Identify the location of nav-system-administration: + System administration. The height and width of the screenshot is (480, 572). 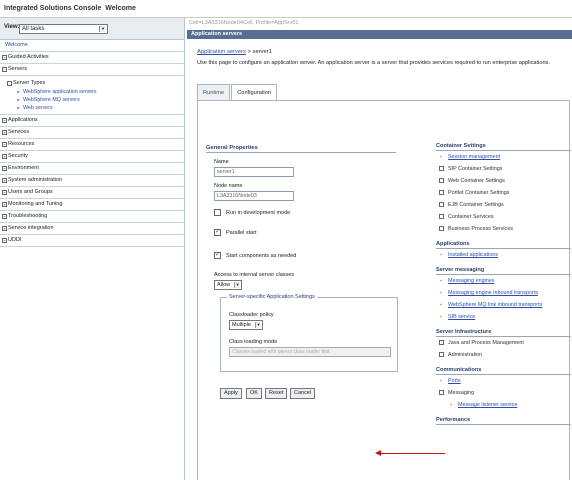
(92, 181).